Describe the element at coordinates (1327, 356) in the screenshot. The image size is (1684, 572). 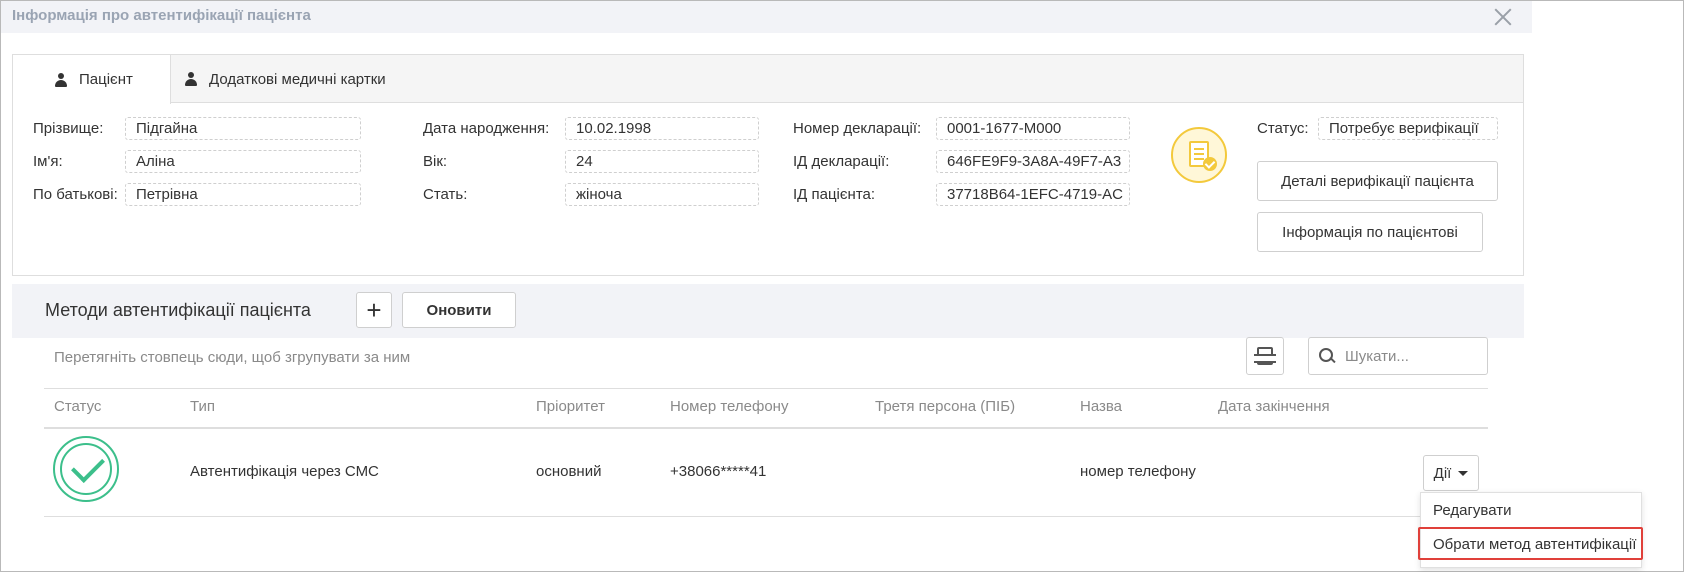
I see `search-icon` at that location.